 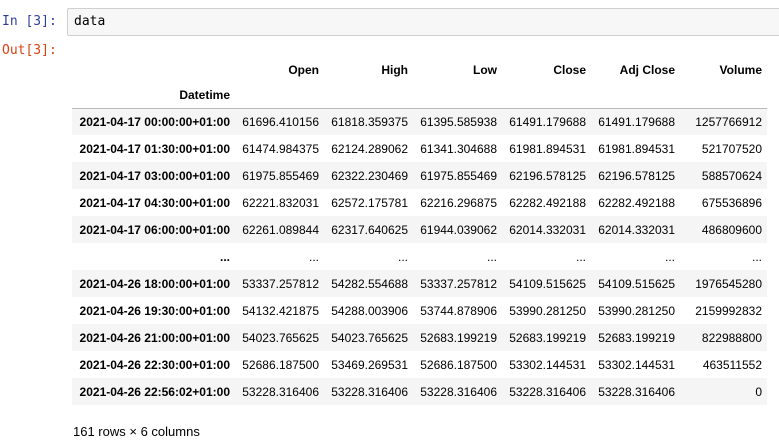 I want to click on table-cell: 62014.332031, so click(x=636, y=230).